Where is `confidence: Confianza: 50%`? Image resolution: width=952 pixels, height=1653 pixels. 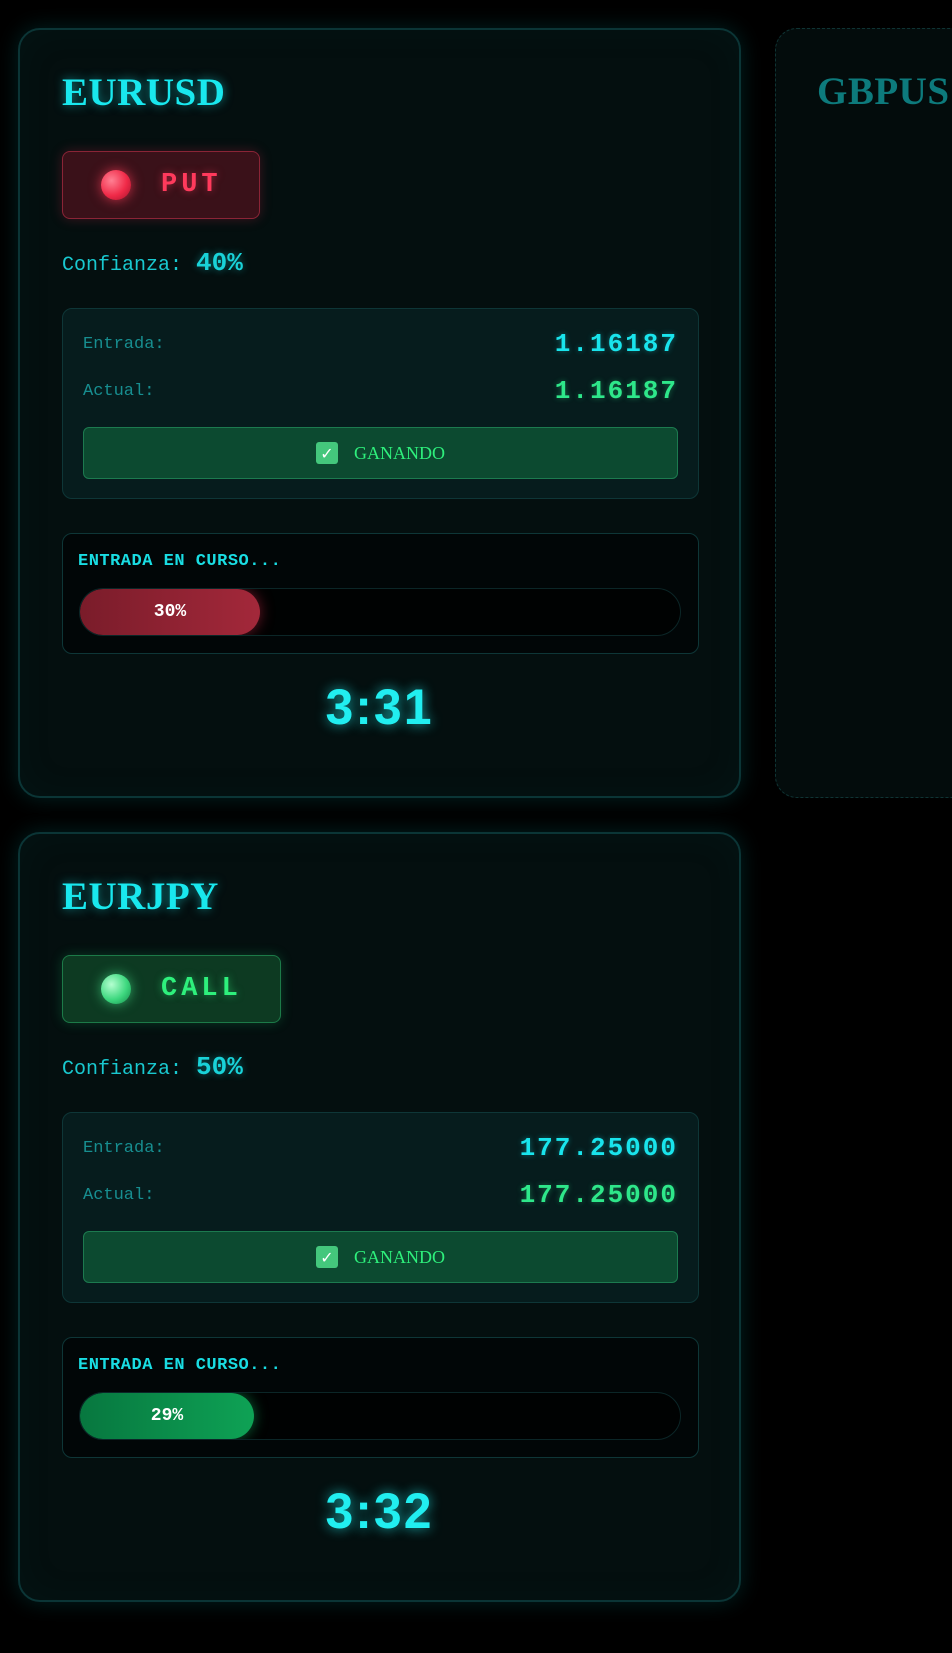 confidence: Confianza: 50% is located at coordinates (152, 1067).